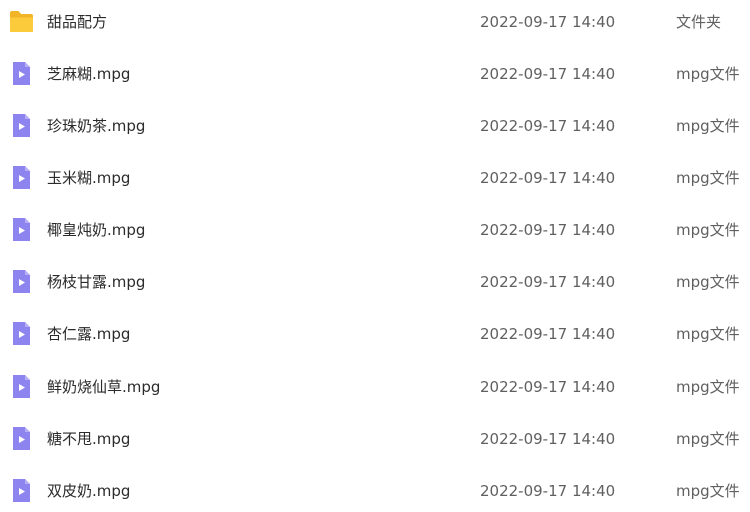 Image resolution: width=750 pixels, height=512 pixels. Describe the element at coordinates (89, 491) in the screenshot. I see `file-name: 双皮奶.mpg` at that location.